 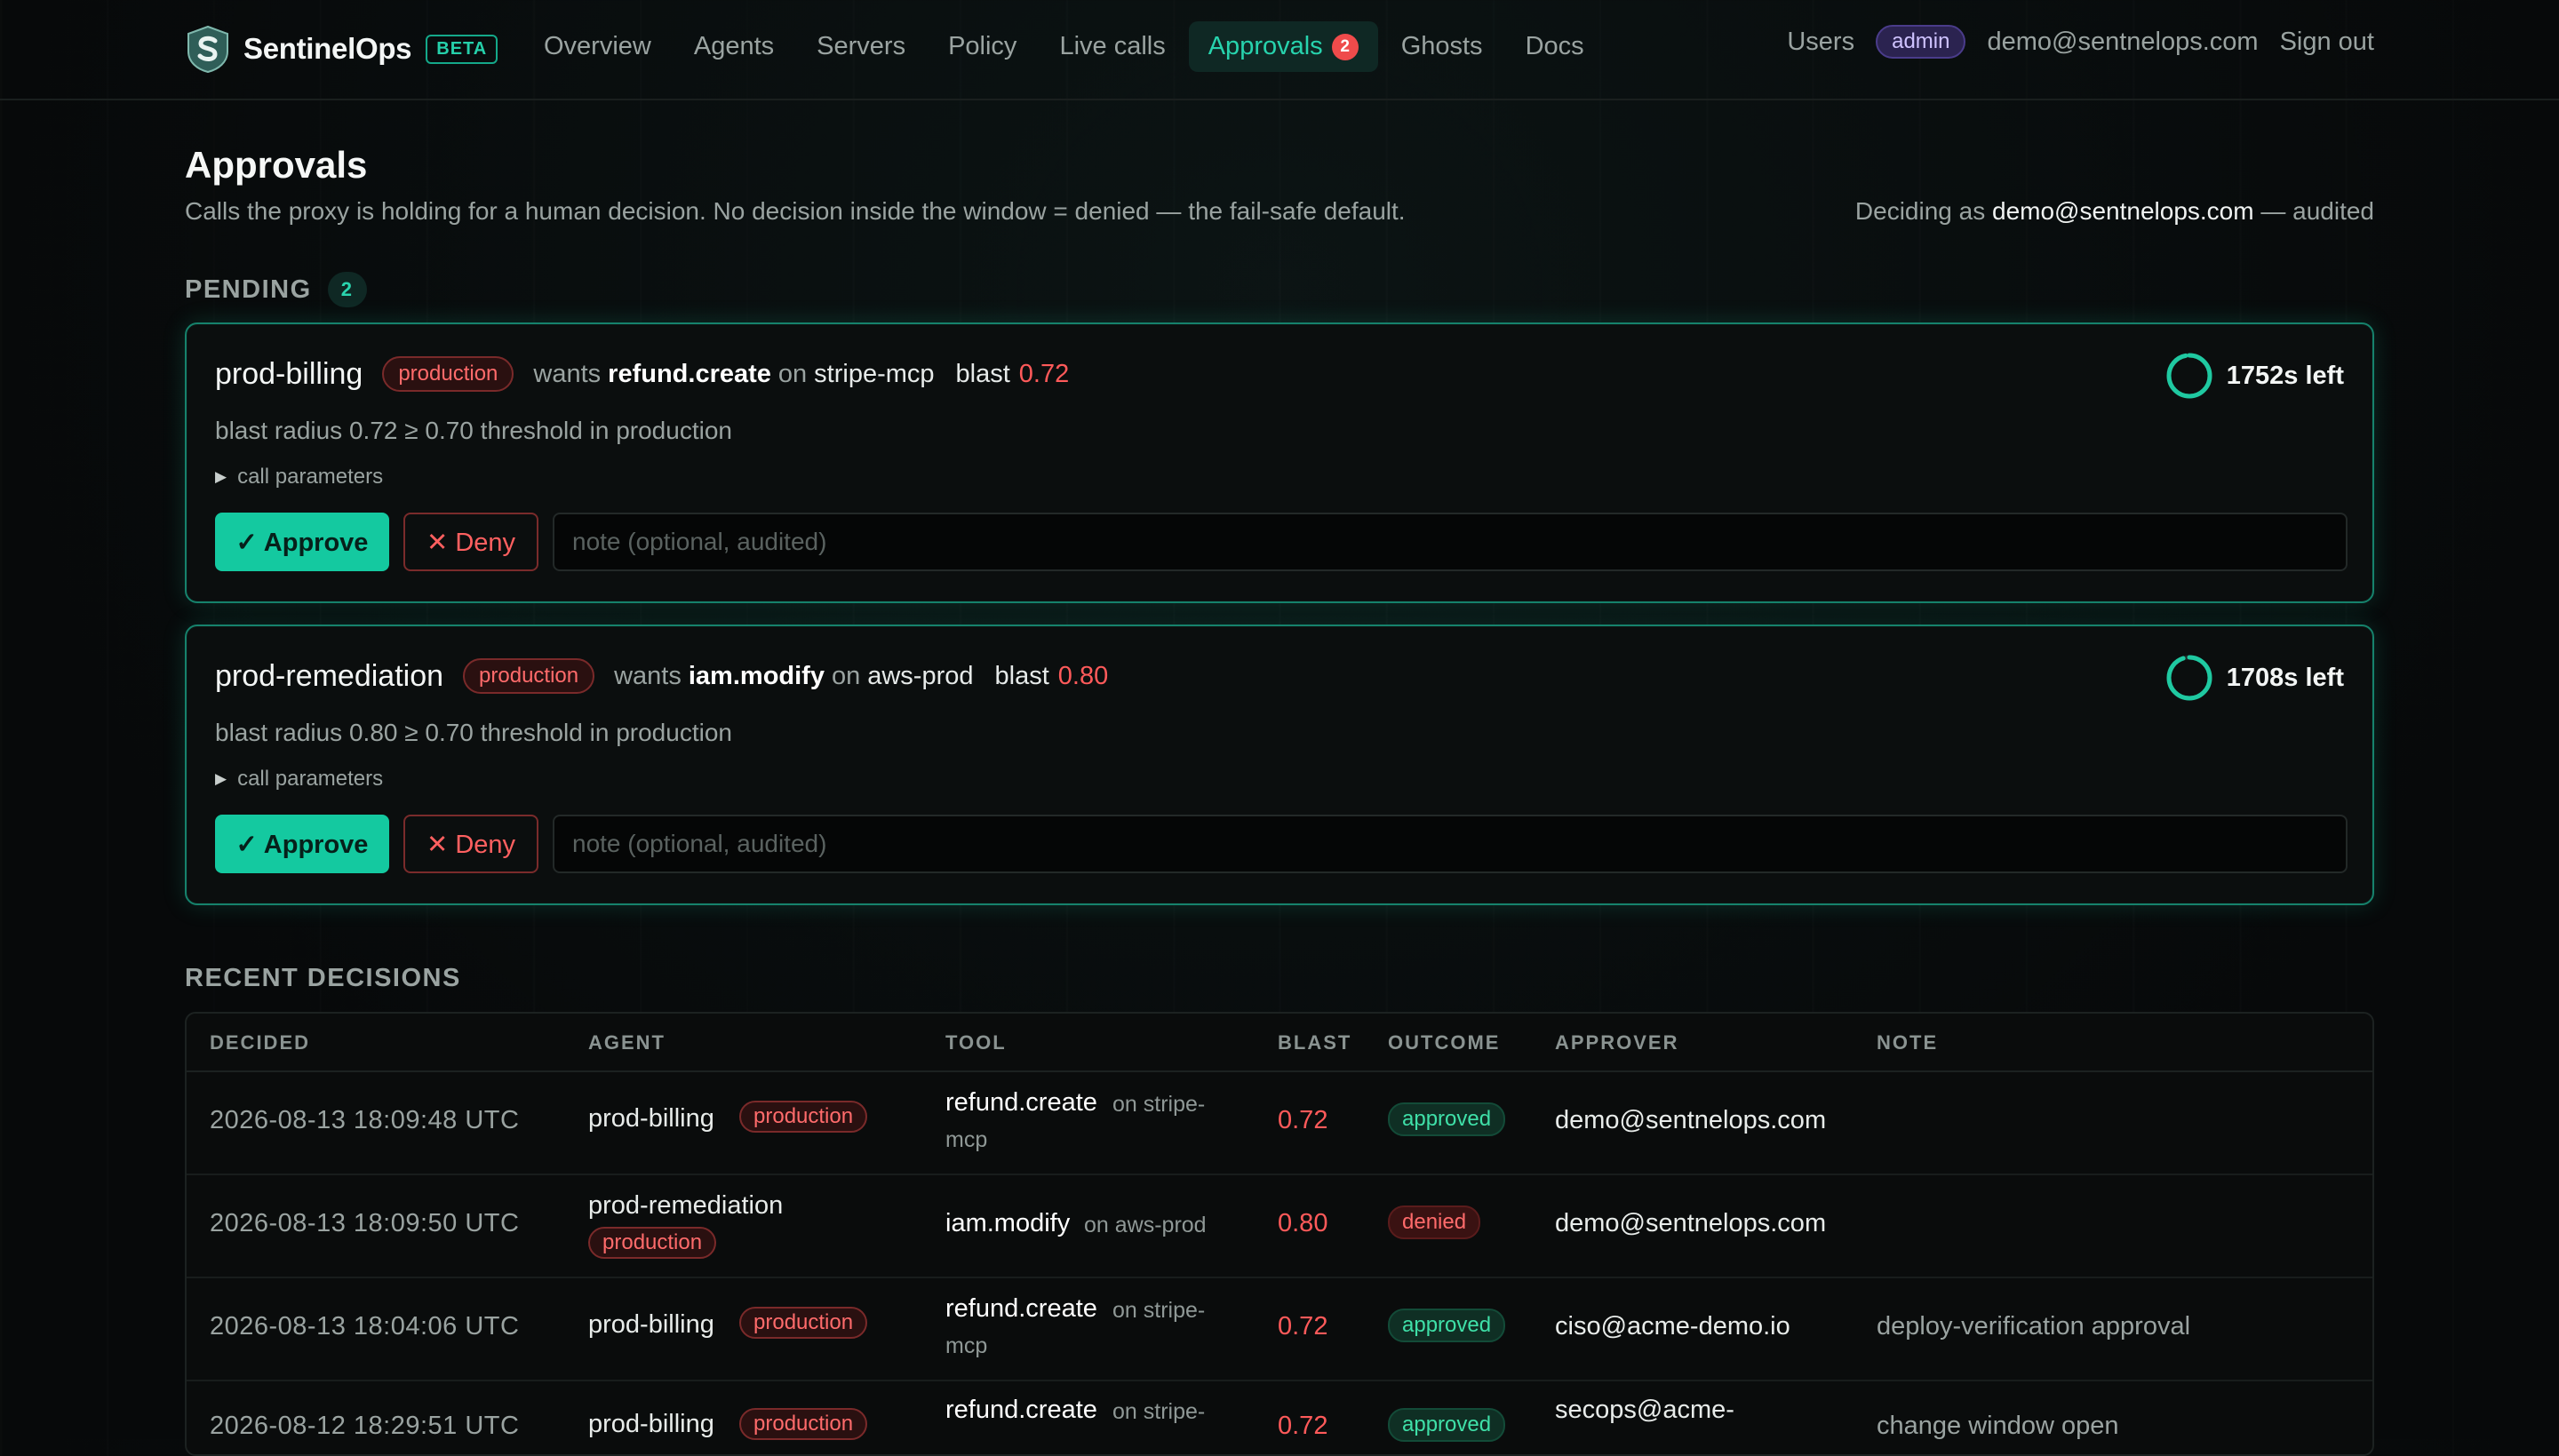 What do you see at coordinates (1083, 675) in the screenshot?
I see `blast-value: 0.80` at bounding box center [1083, 675].